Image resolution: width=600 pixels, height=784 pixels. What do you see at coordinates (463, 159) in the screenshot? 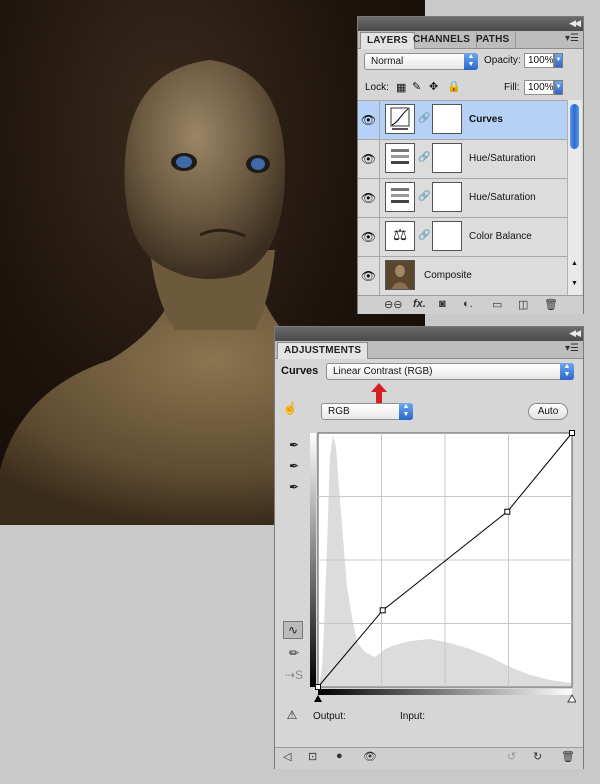
I see `layer-row-hue-saturation-1: 👁 🔗 Hue/Saturation` at bounding box center [463, 159].